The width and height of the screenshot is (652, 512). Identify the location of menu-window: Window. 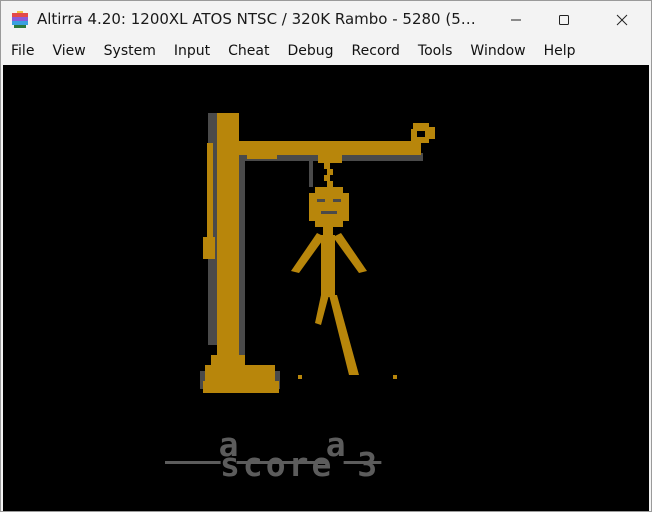
(497, 51).